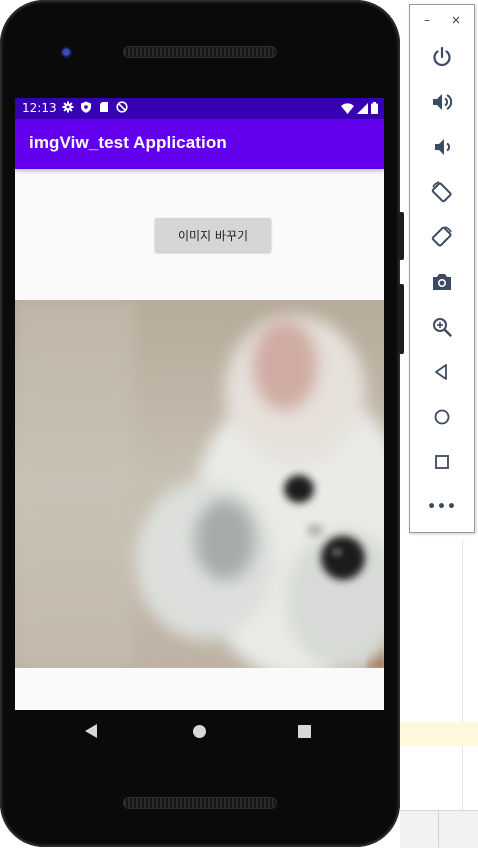  I want to click on emulator-control-panel: – × •••, so click(442, 268).